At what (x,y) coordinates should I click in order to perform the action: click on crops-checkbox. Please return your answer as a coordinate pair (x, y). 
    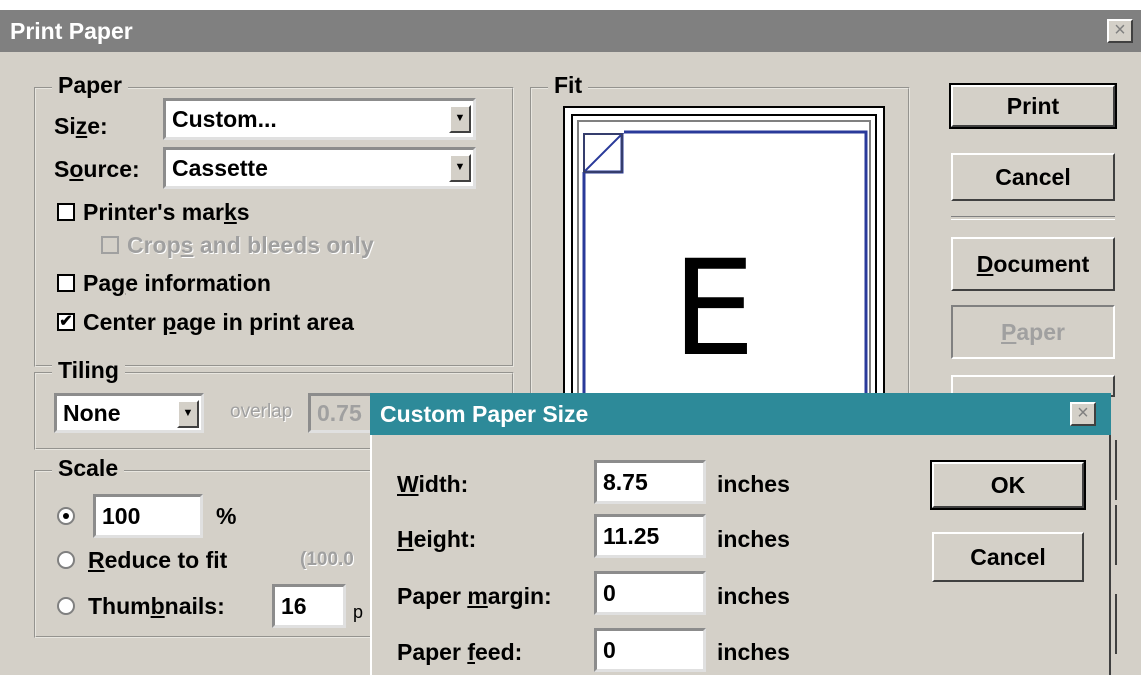
    Looking at the image, I should click on (110, 245).